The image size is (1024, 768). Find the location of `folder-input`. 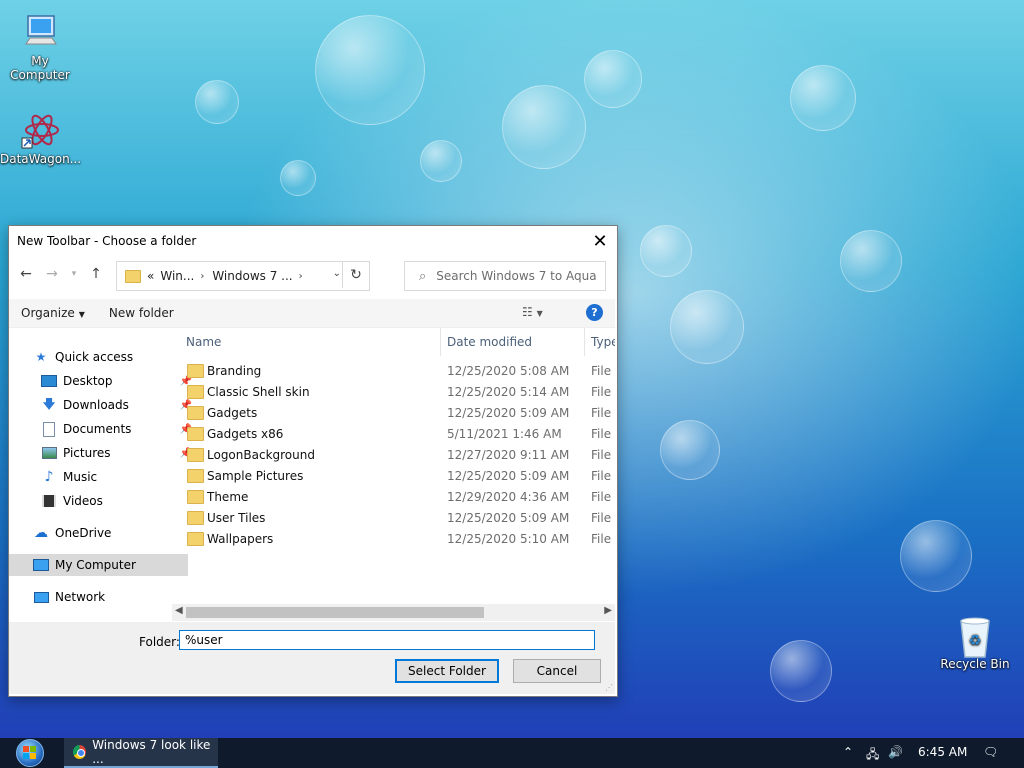

folder-input is located at coordinates (387, 640).